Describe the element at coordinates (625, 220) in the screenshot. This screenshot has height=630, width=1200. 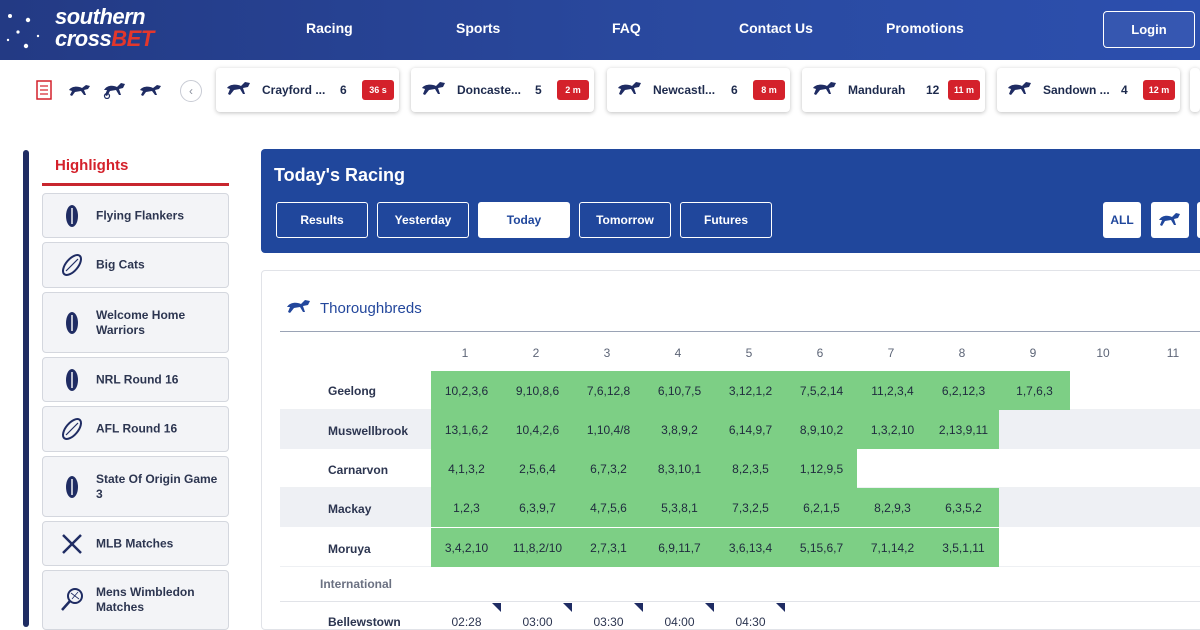
I see `tab-tomorrow: Tomorrow` at that location.